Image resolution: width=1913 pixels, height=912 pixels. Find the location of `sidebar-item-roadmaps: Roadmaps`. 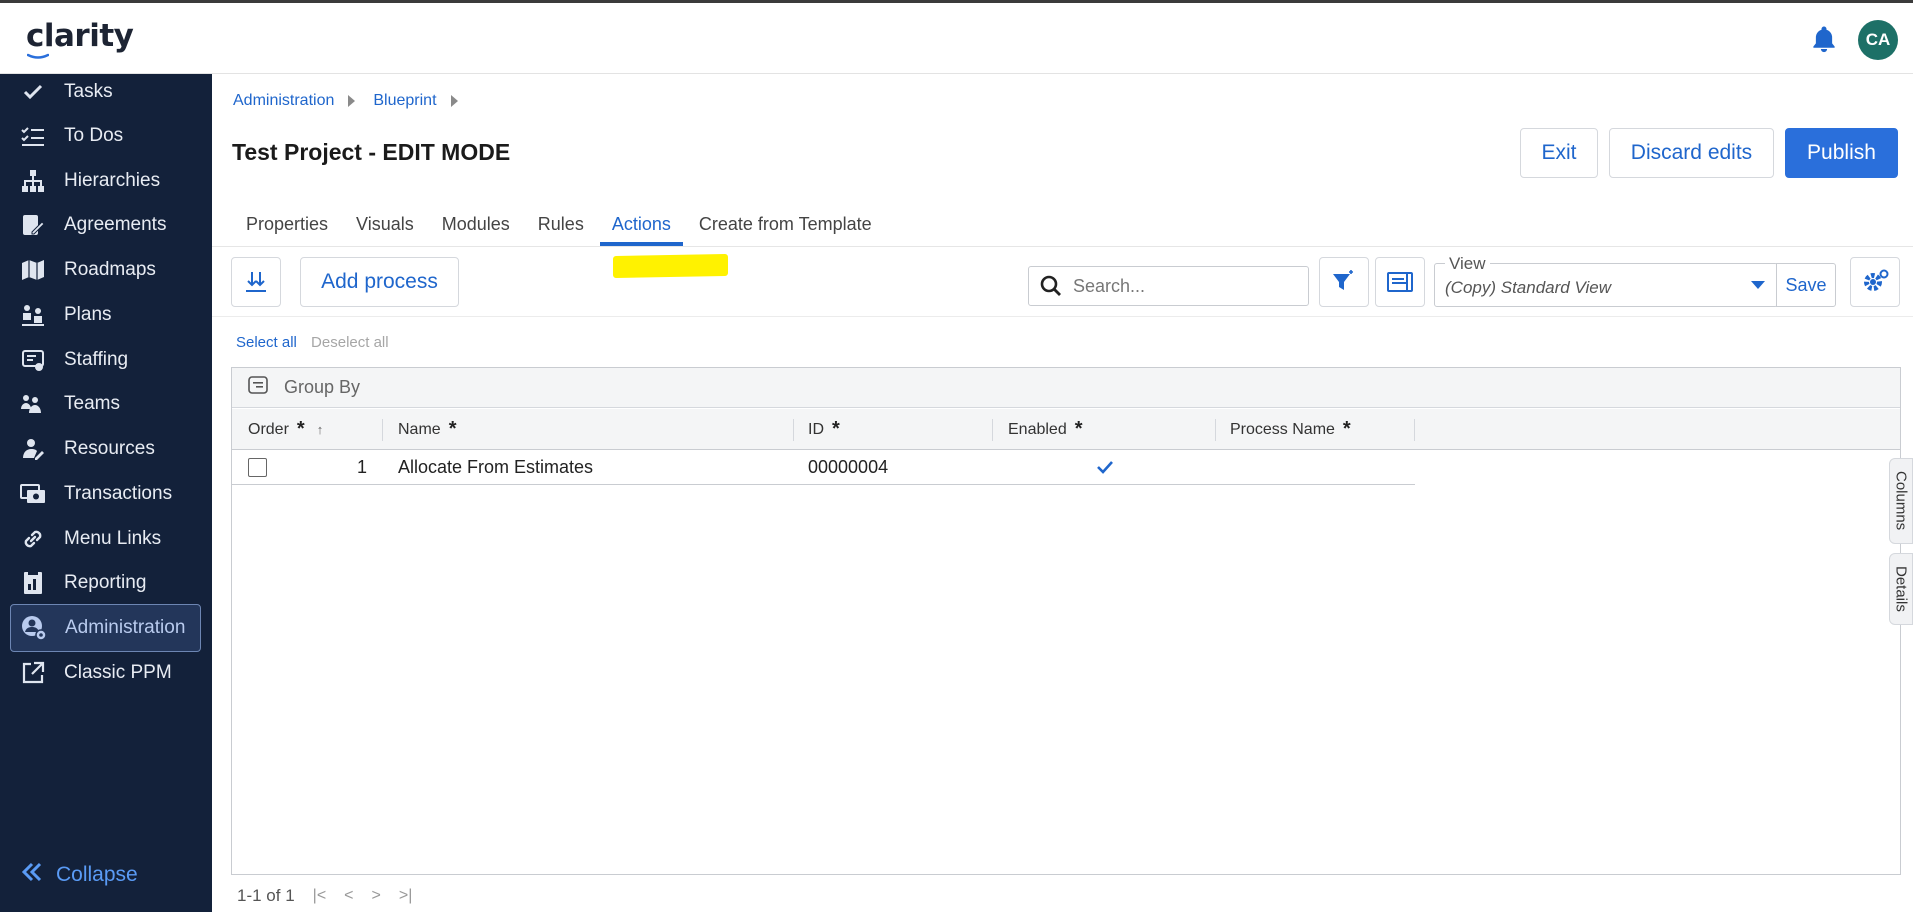

sidebar-item-roadmaps: Roadmaps is located at coordinates (105, 270).